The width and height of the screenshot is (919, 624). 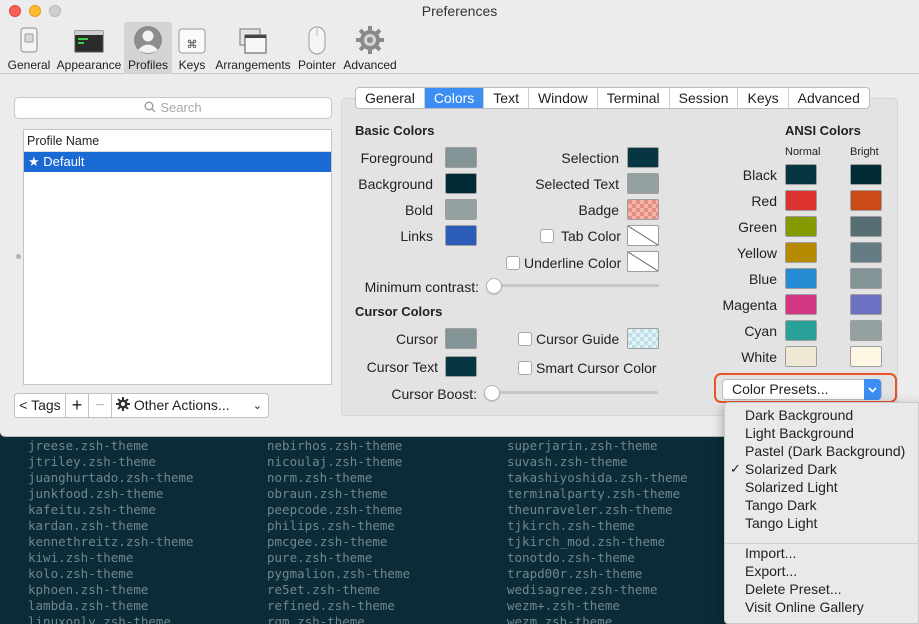 I want to click on cursor-guide-checkbox, so click(x=525, y=339).